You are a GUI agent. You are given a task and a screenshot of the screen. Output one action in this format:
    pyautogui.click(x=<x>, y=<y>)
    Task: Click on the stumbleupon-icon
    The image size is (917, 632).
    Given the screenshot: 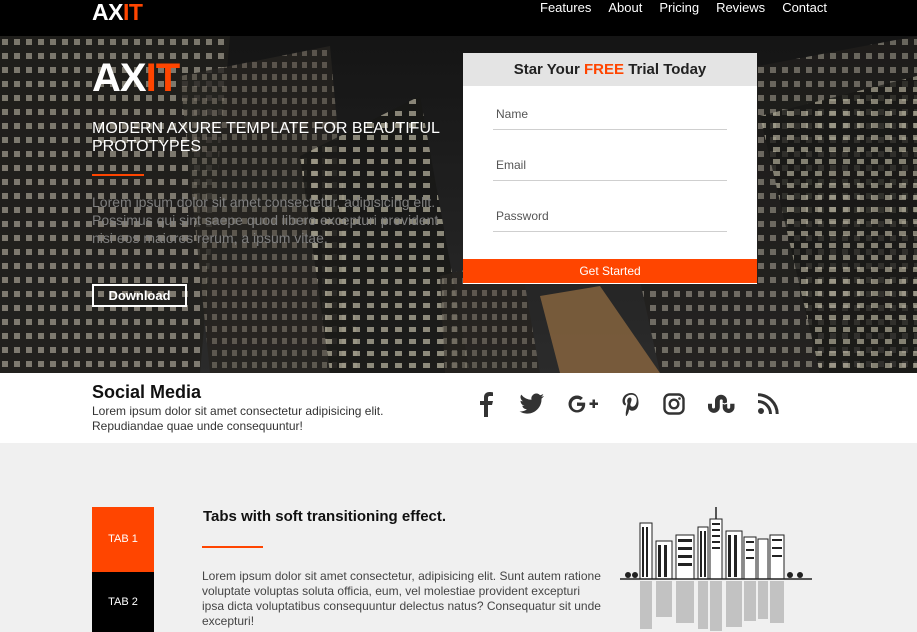 What is the action you would take?
    pyautogui.click(x=721, y=406)
    